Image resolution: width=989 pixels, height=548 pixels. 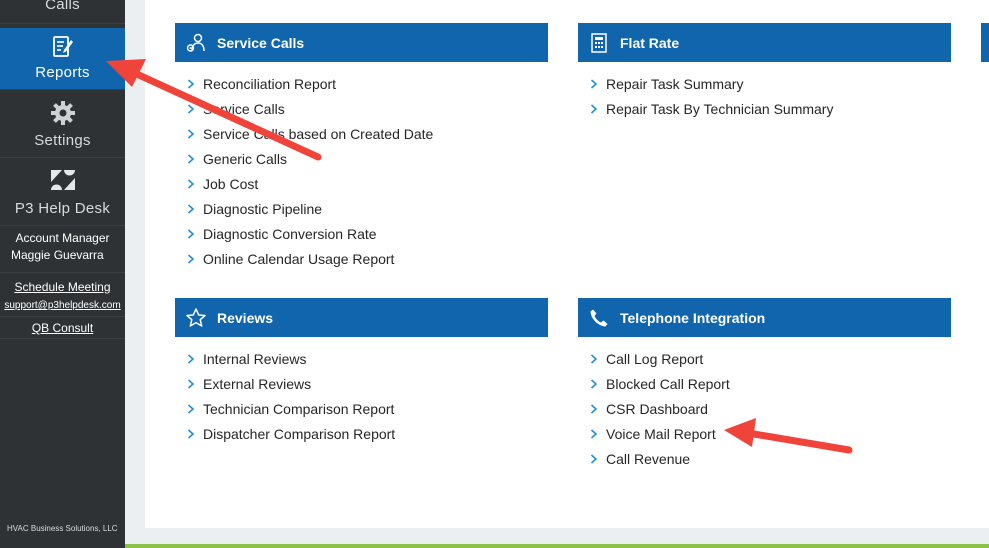 I want to click on report-link-label: Voice Mail Report, so click(x=661, y=433).